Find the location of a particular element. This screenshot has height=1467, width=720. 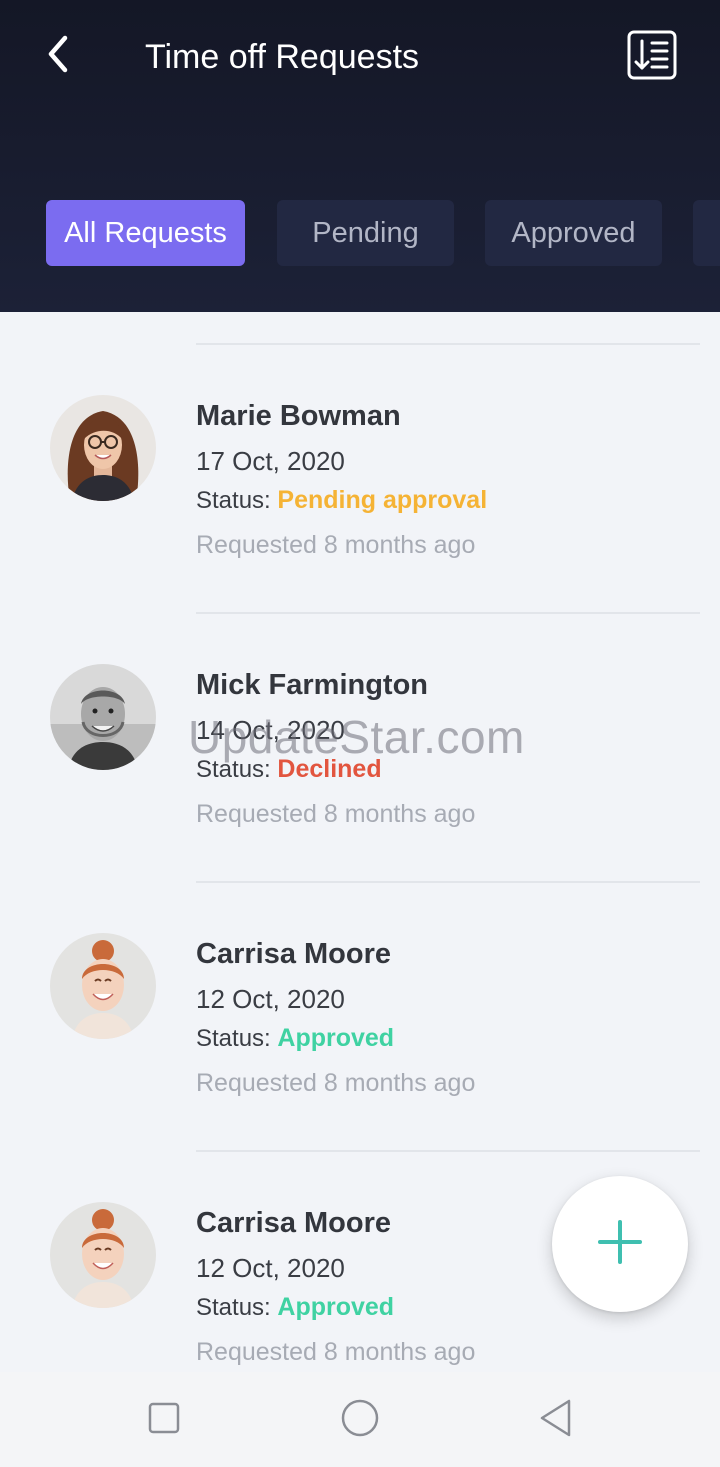

home-icon is located at coordinates (360, 1420).